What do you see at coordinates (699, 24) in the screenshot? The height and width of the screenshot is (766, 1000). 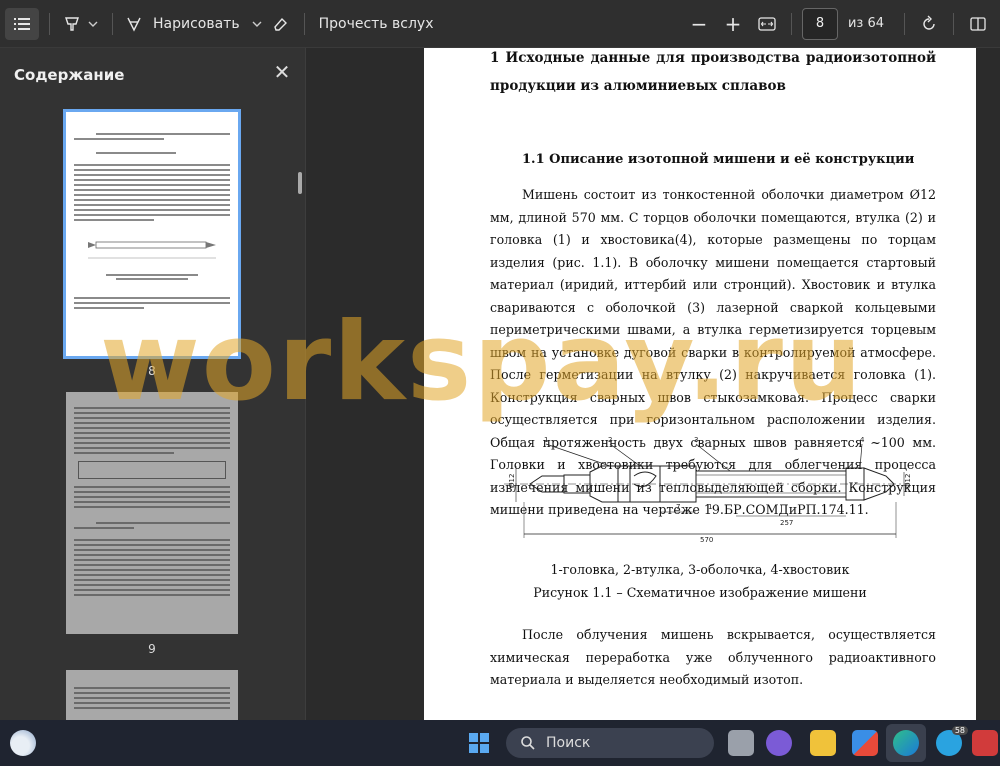 I see `zoom-out-button: −` at bounding box center [699, 24].